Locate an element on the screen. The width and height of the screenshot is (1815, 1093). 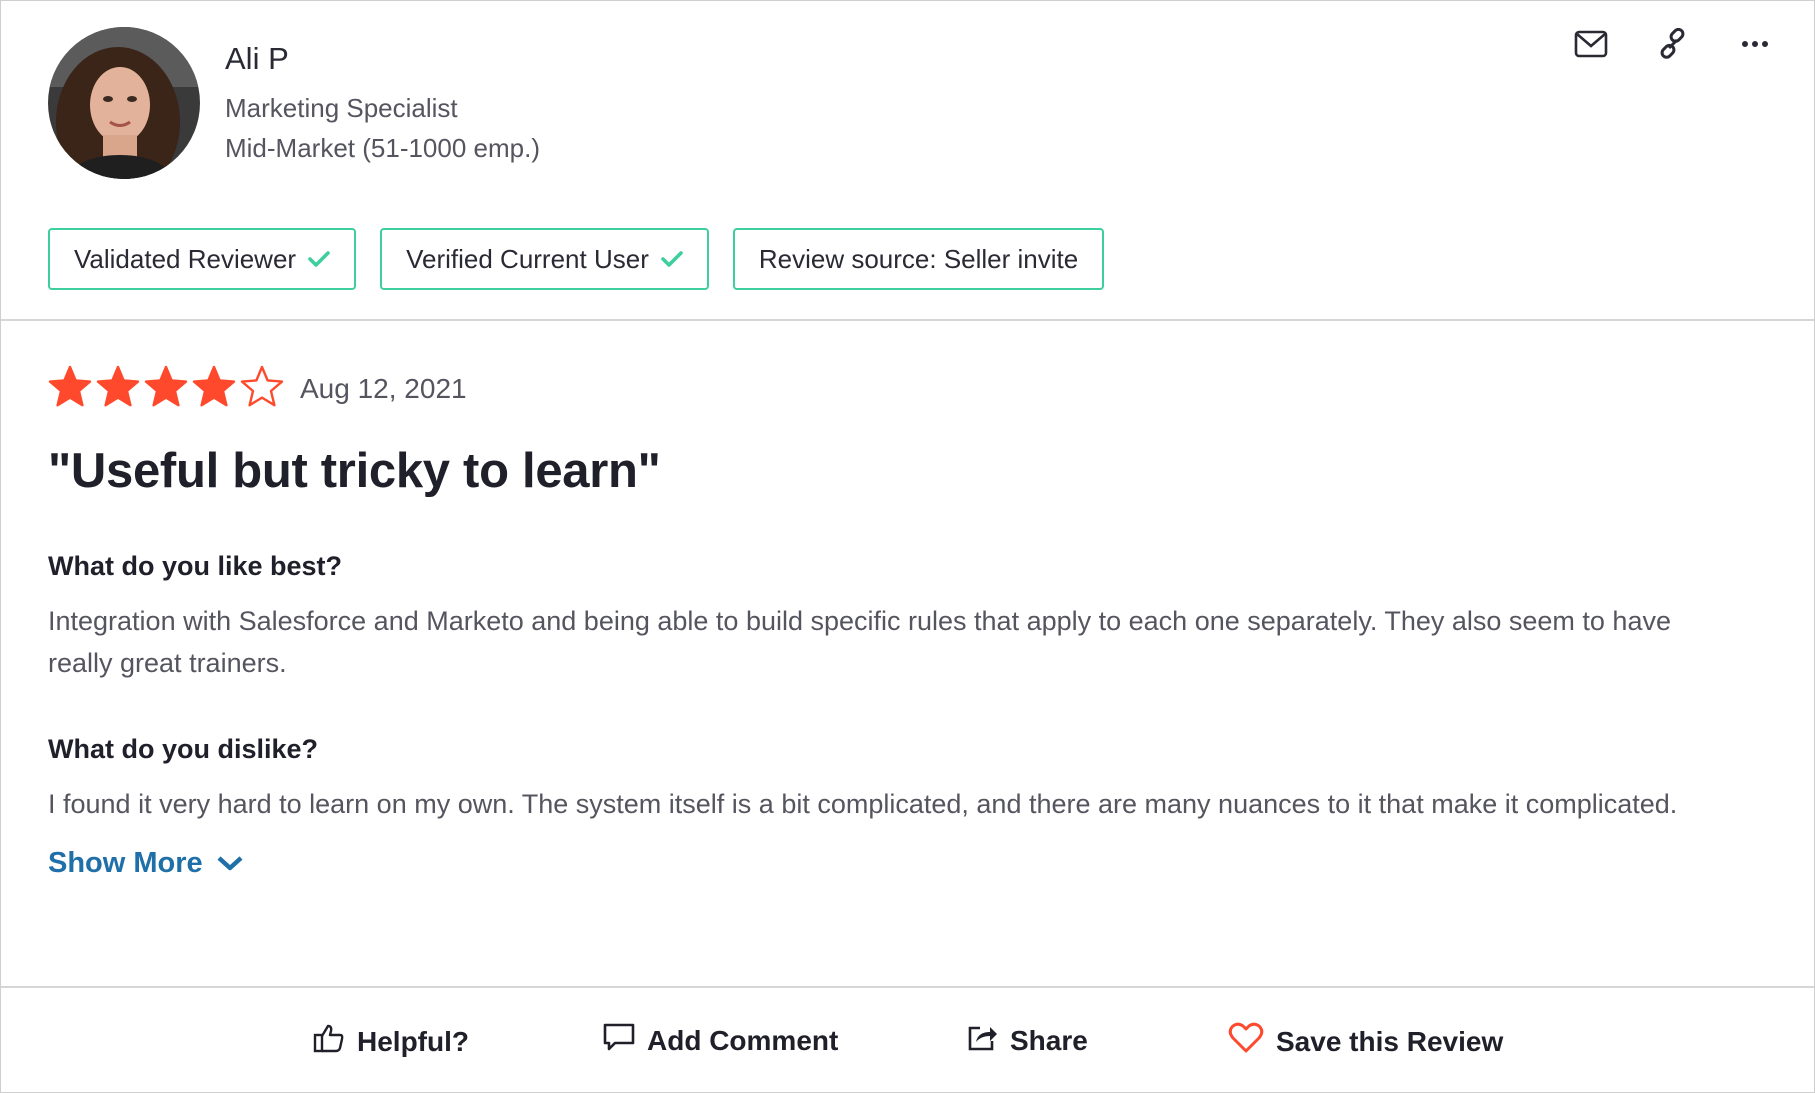
share-button: Share is located at coordinates (1027, 1040).